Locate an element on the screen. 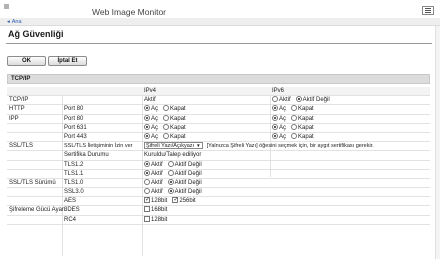  cert-status-label: Sertifika Durumu is located at coordinates (86, 155).